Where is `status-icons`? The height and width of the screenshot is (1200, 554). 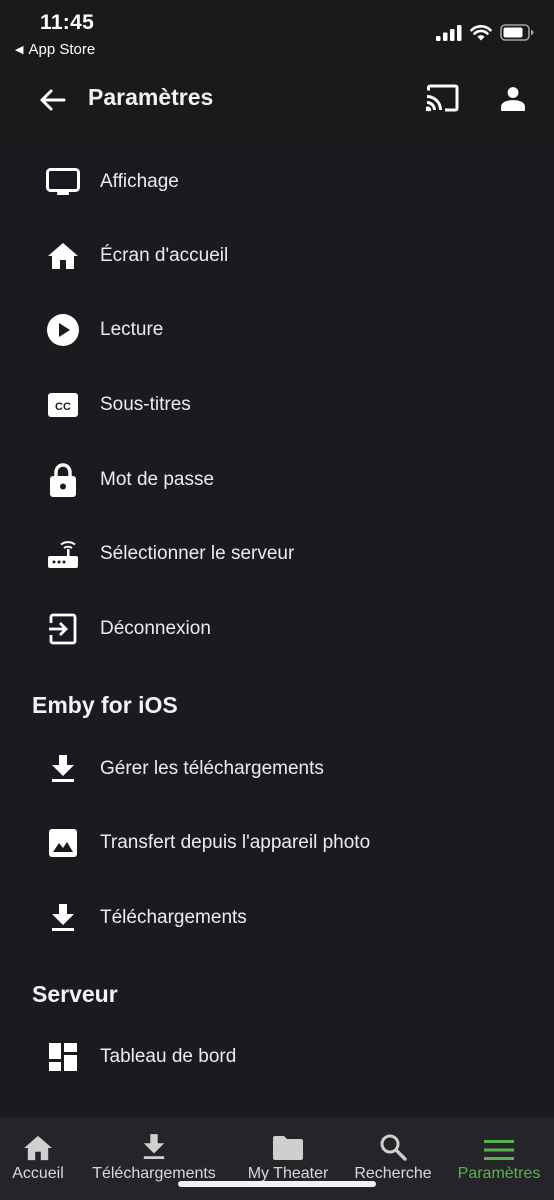
status-icons is located at coordinates (485, 32).